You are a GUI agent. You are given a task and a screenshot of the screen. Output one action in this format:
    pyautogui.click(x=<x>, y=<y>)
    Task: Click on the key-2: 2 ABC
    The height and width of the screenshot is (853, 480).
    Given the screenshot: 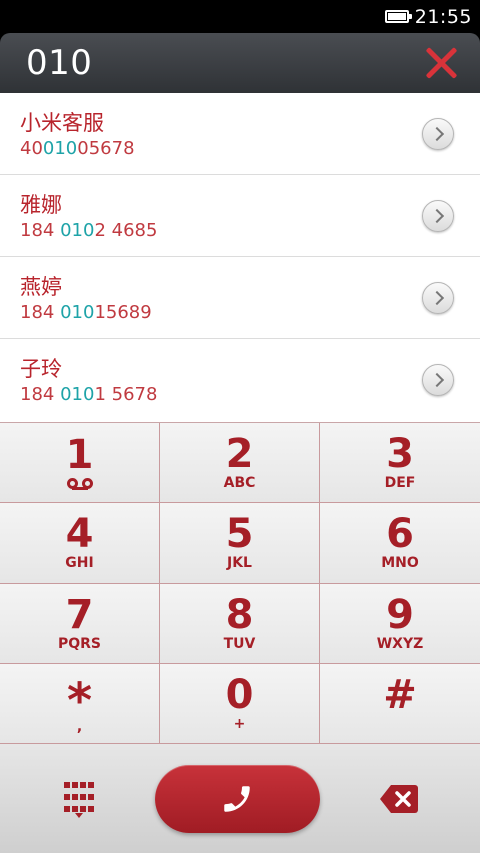 What is the action you would take?
    pyautogui.click(x=240, y=463)
    